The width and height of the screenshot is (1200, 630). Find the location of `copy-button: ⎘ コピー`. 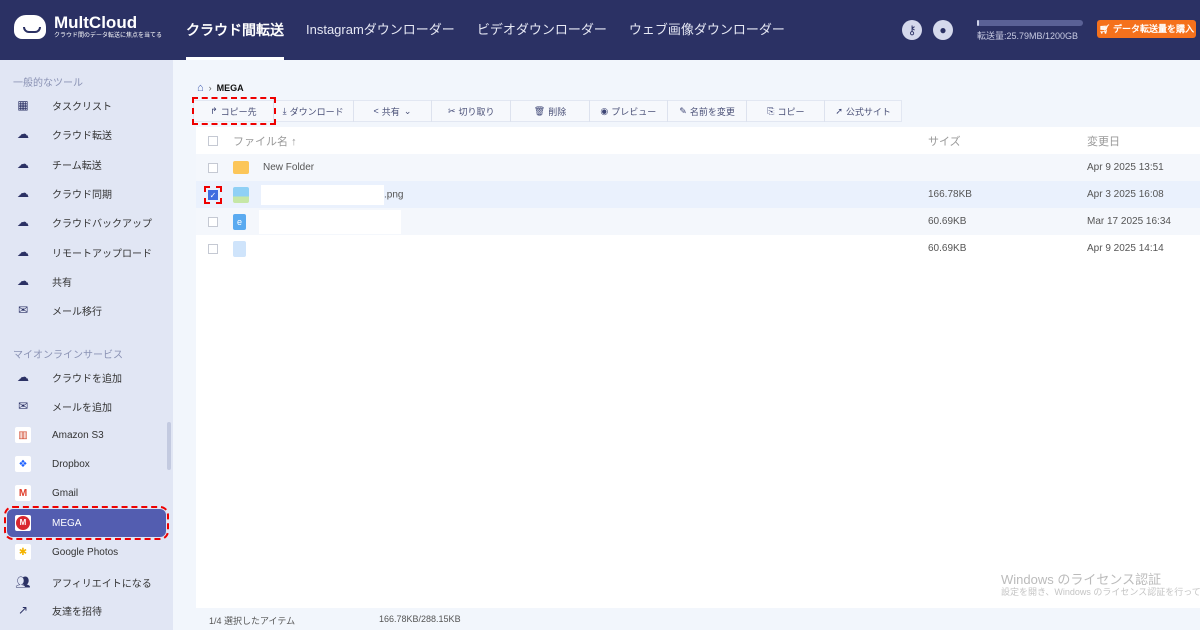

copy-button: ⎘ コピー is located at coordinates (786, 111).